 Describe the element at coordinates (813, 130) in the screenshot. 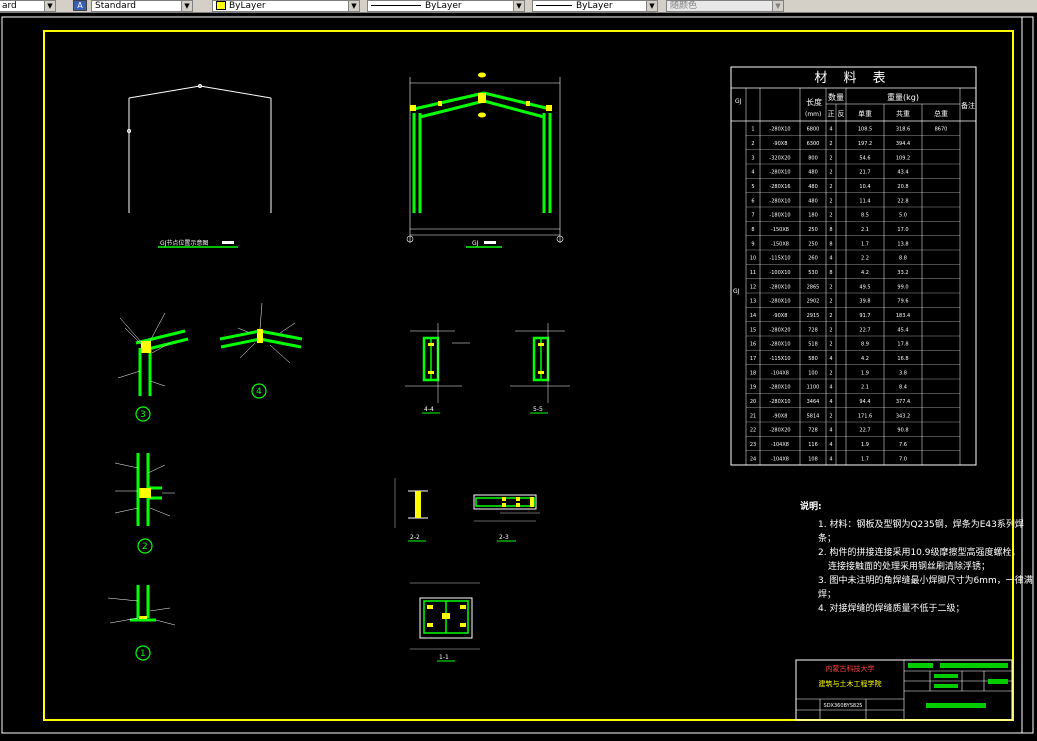

I see `table-cell: 6800` at that location.